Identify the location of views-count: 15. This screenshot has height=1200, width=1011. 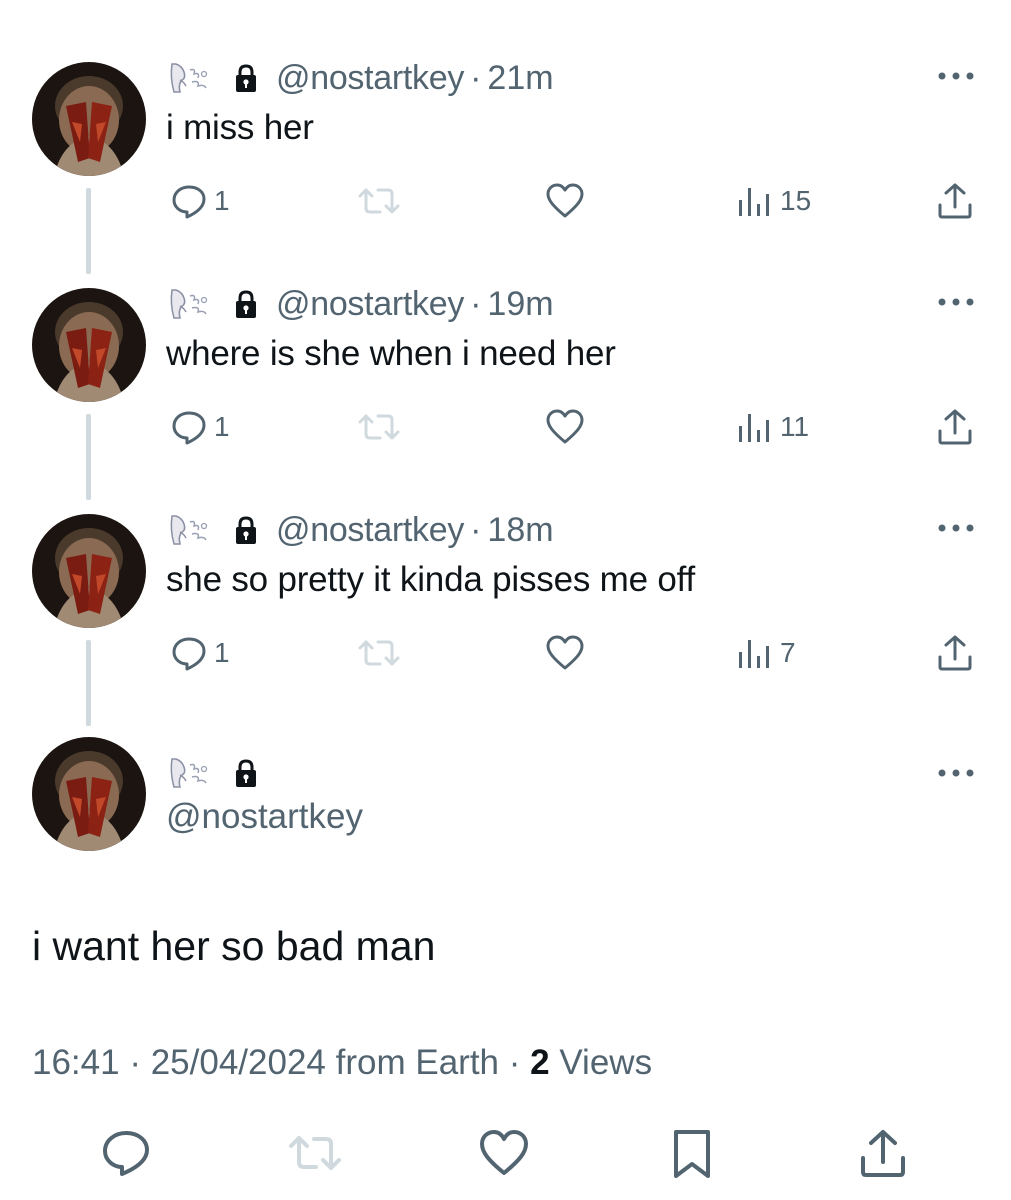
(796, 200).